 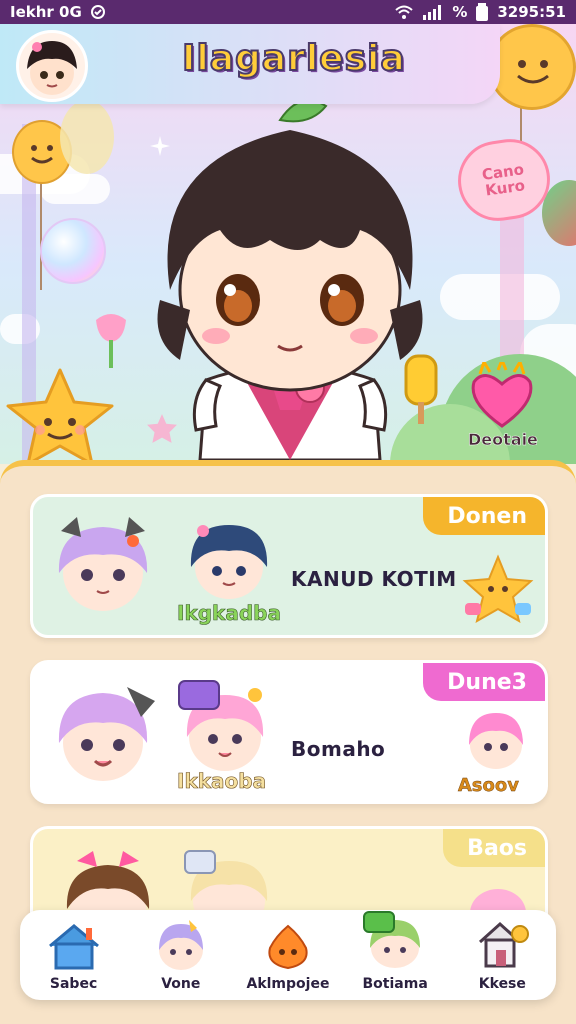 I want to click on rainbow-balloon, so click(x=73, y=251).